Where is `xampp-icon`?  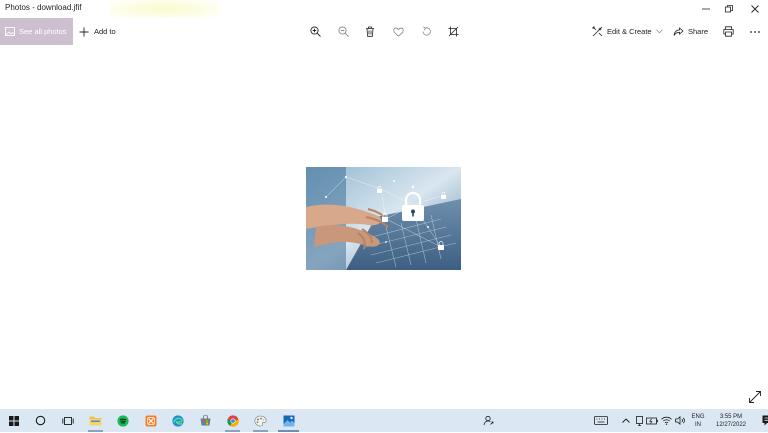
xampp-icon is located at coordinates (150, 420).